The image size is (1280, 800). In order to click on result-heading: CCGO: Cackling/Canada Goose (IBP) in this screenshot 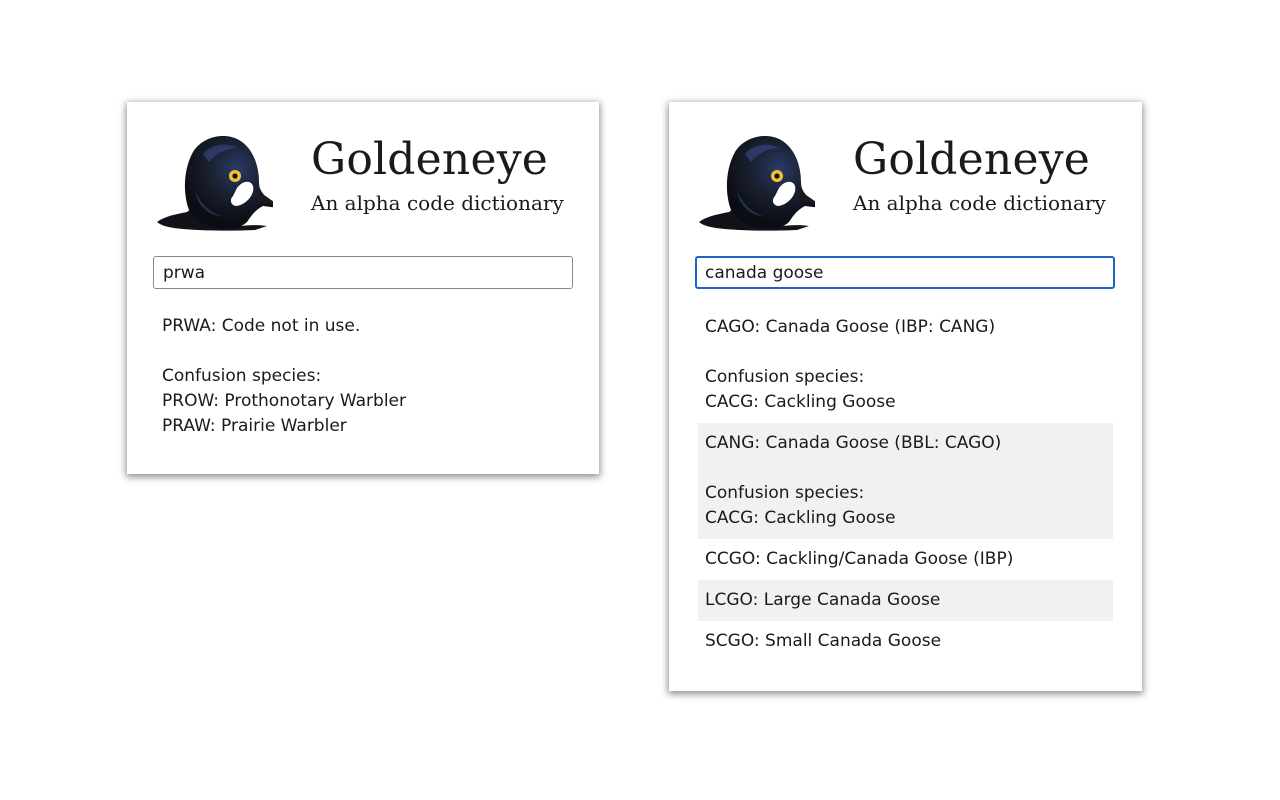, I will do `click(859, 559)`.